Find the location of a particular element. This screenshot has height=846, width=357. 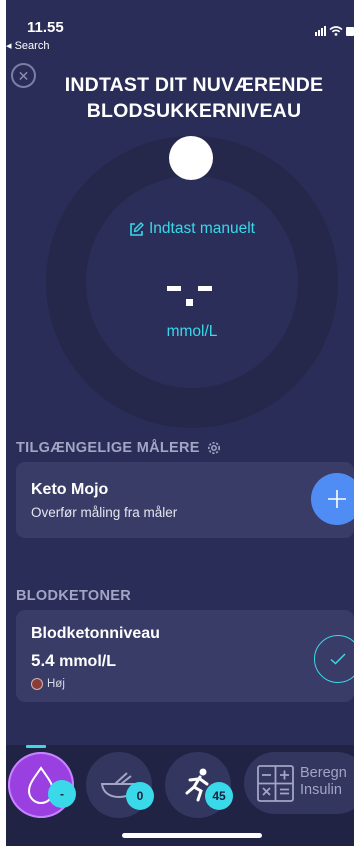

status-icons is located at coordinates (334, 31).